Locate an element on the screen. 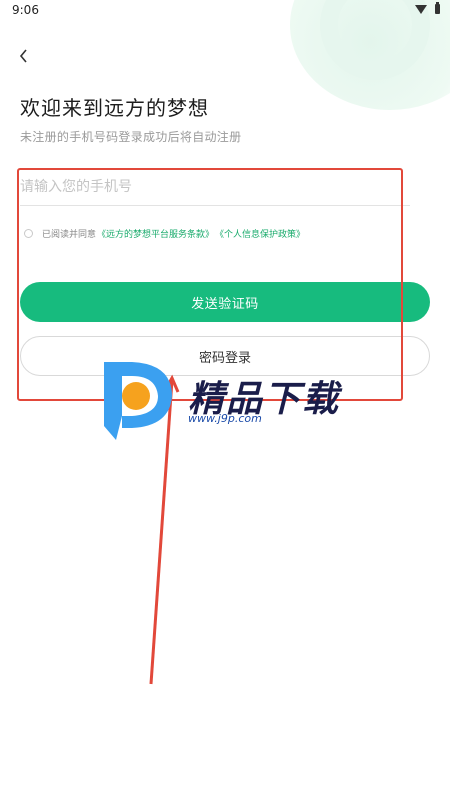  battery-icon is located at coordinates (437, 8).